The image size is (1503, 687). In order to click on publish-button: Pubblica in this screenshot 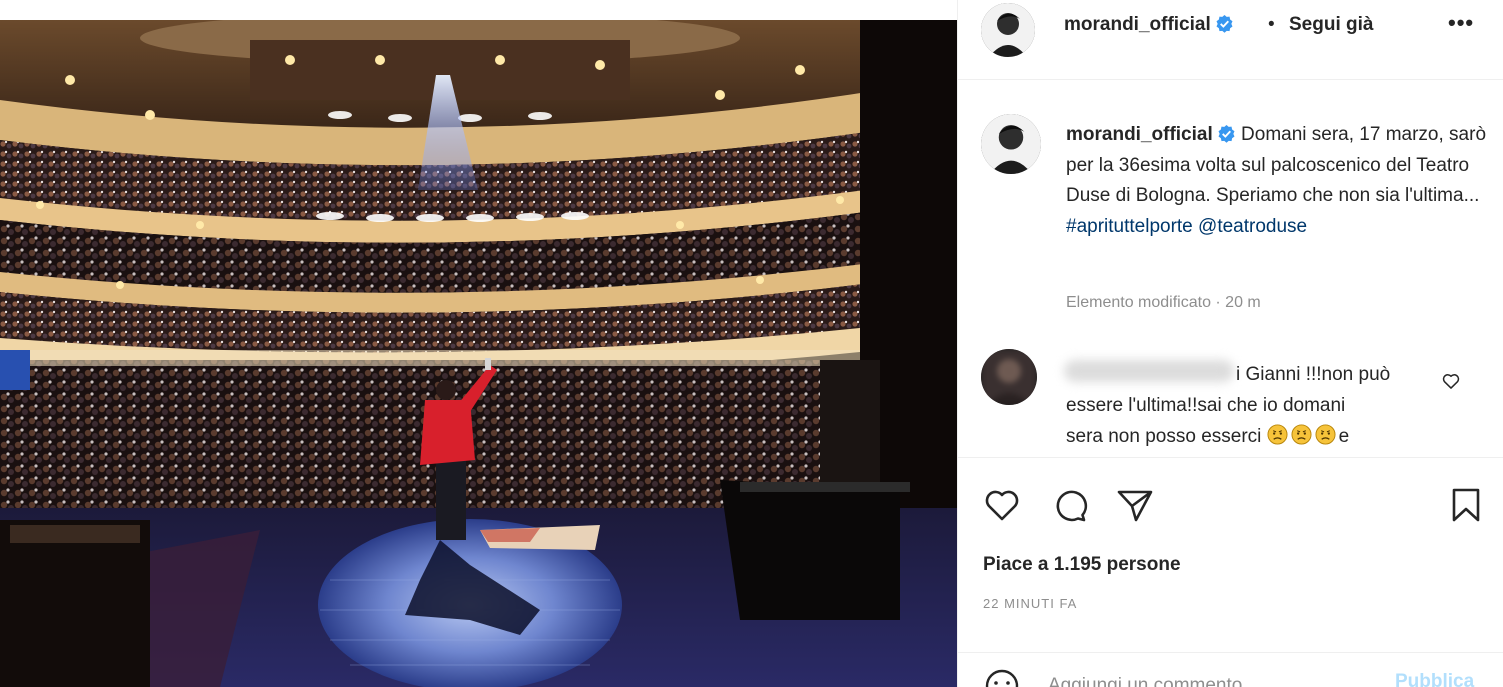, I will do `click(1434, 679)`.